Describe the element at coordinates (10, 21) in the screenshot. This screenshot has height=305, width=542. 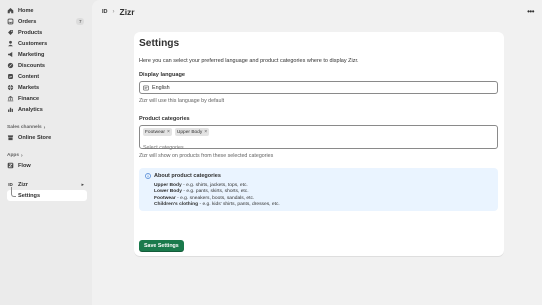
I see `orders-icon` at that location.